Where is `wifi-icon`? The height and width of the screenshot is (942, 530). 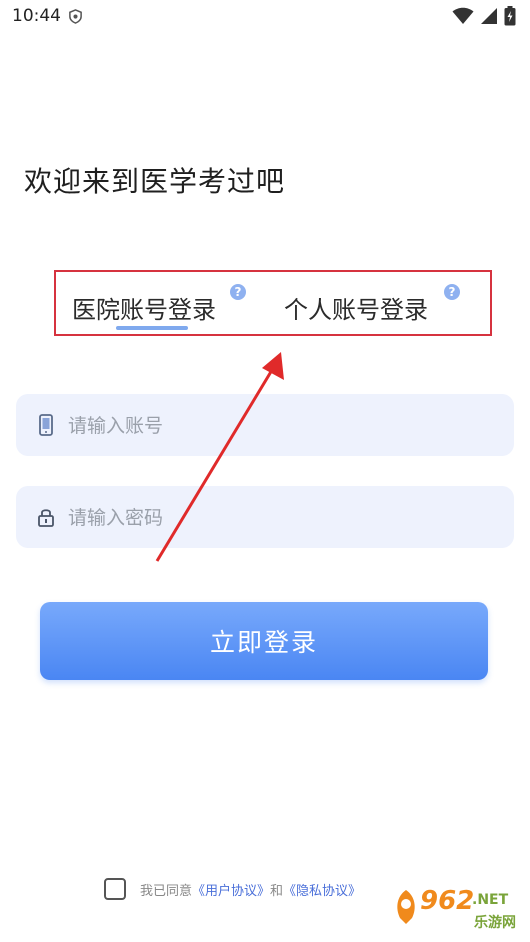
wifi-icon is located at coordinates (463, 15).